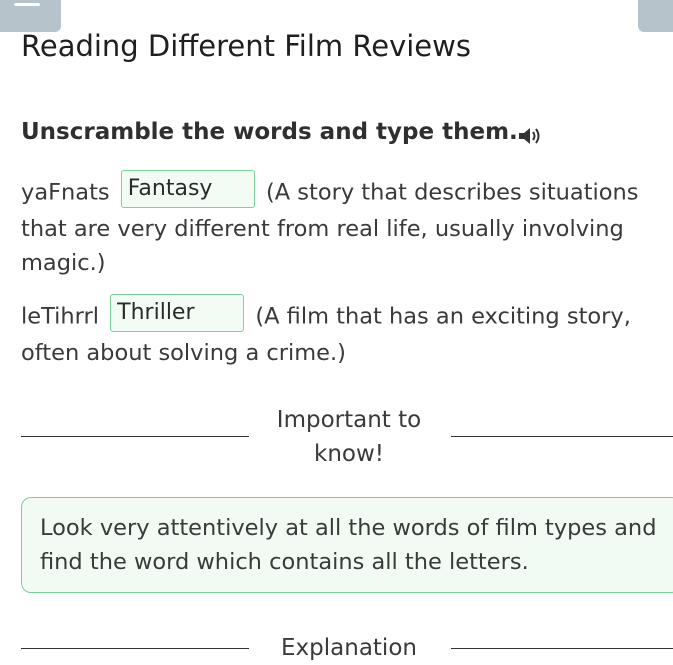 This screenshot has height=665, width=673. I want to click on speaker-icon, so click(531, 136).